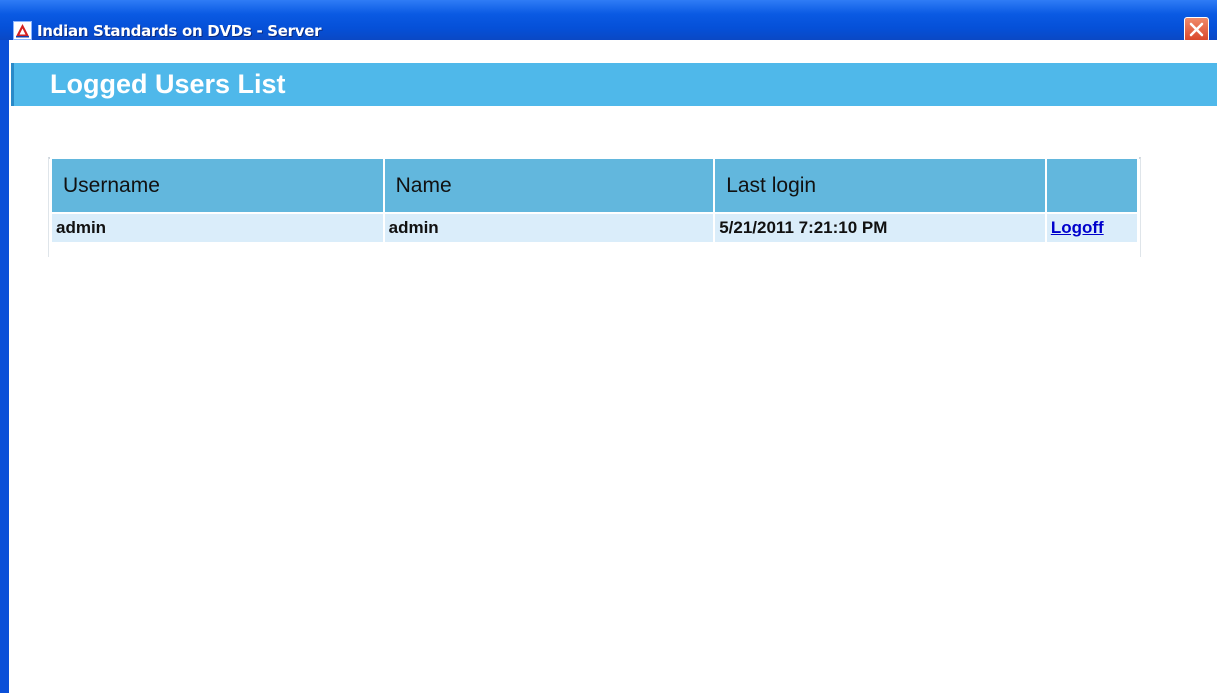  I want to click on column-header-name: Name, so click(549, 185).